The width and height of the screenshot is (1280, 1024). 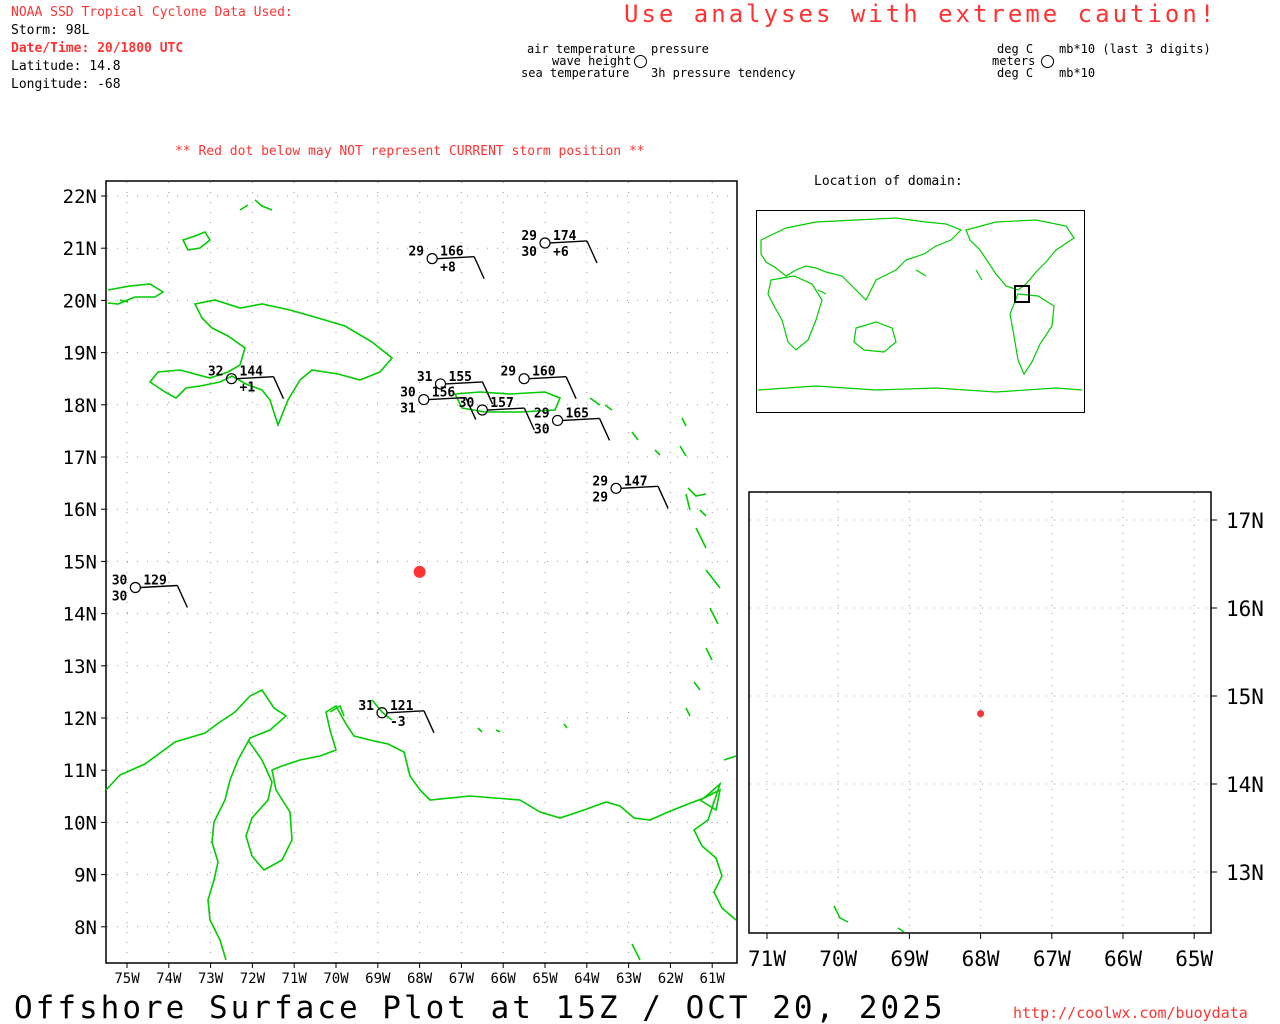 What do you see at coordinates (909, 959) in the screenshot?
I see `inset-lon-label: 69W` at bounding box center [909, 959].